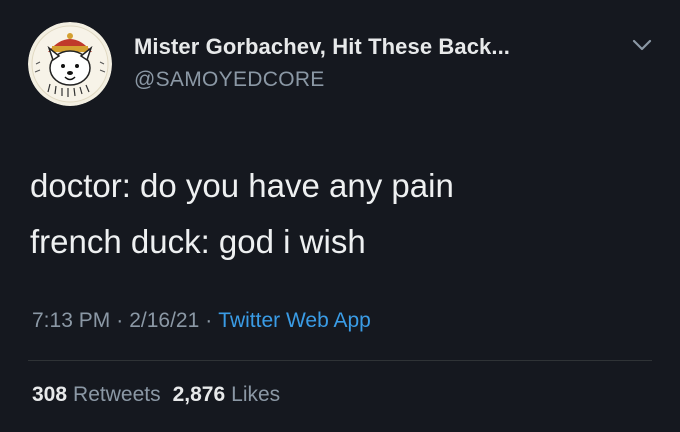 This screenshot has width=680, height=432. I want to click on samoyed-dog-icon, so click(70, 64).